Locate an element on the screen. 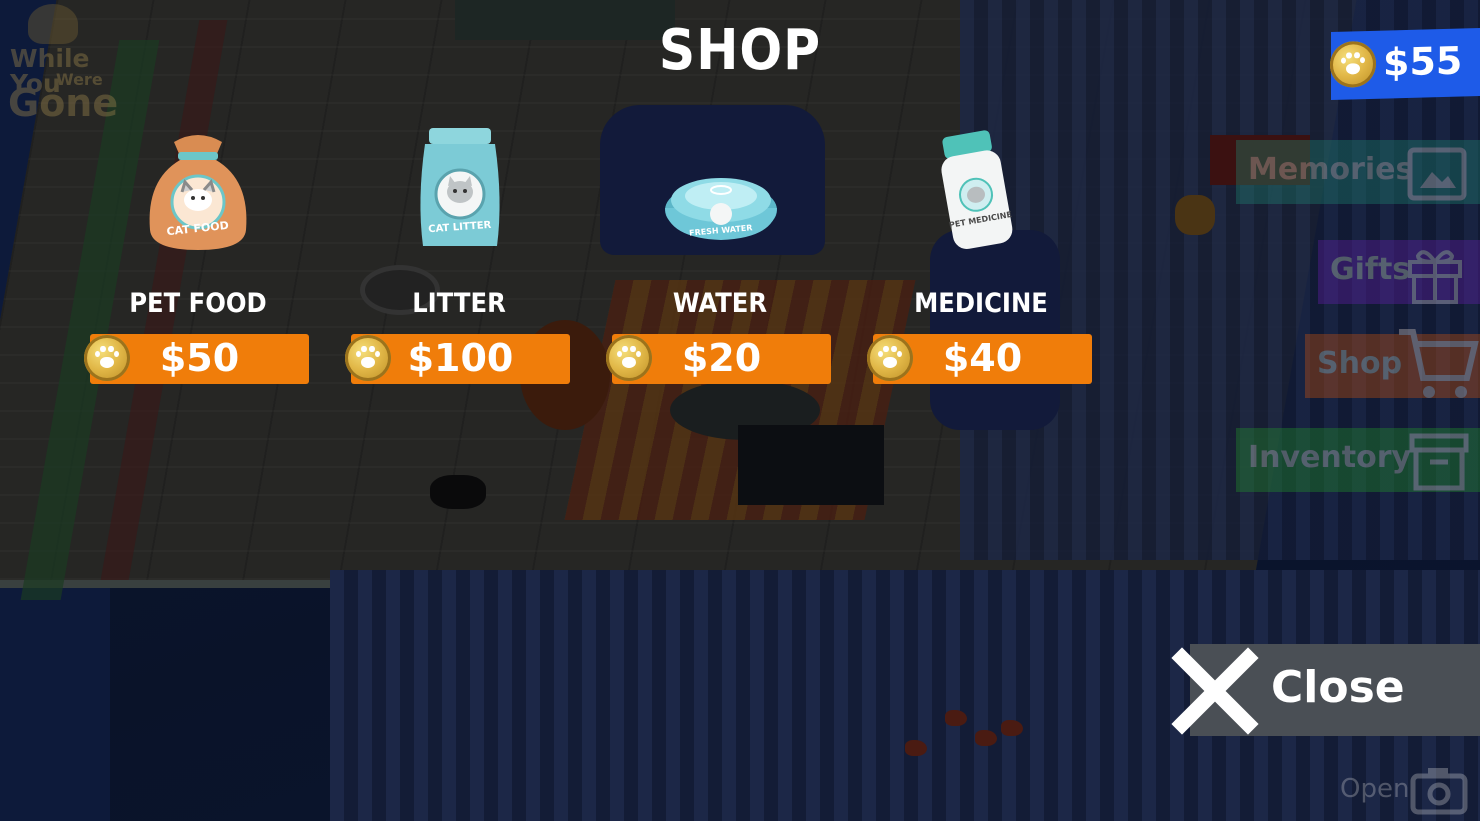 The width and height of the screenshot is (1480, 821). item-price: $20 is located at coordinates (721, 358).